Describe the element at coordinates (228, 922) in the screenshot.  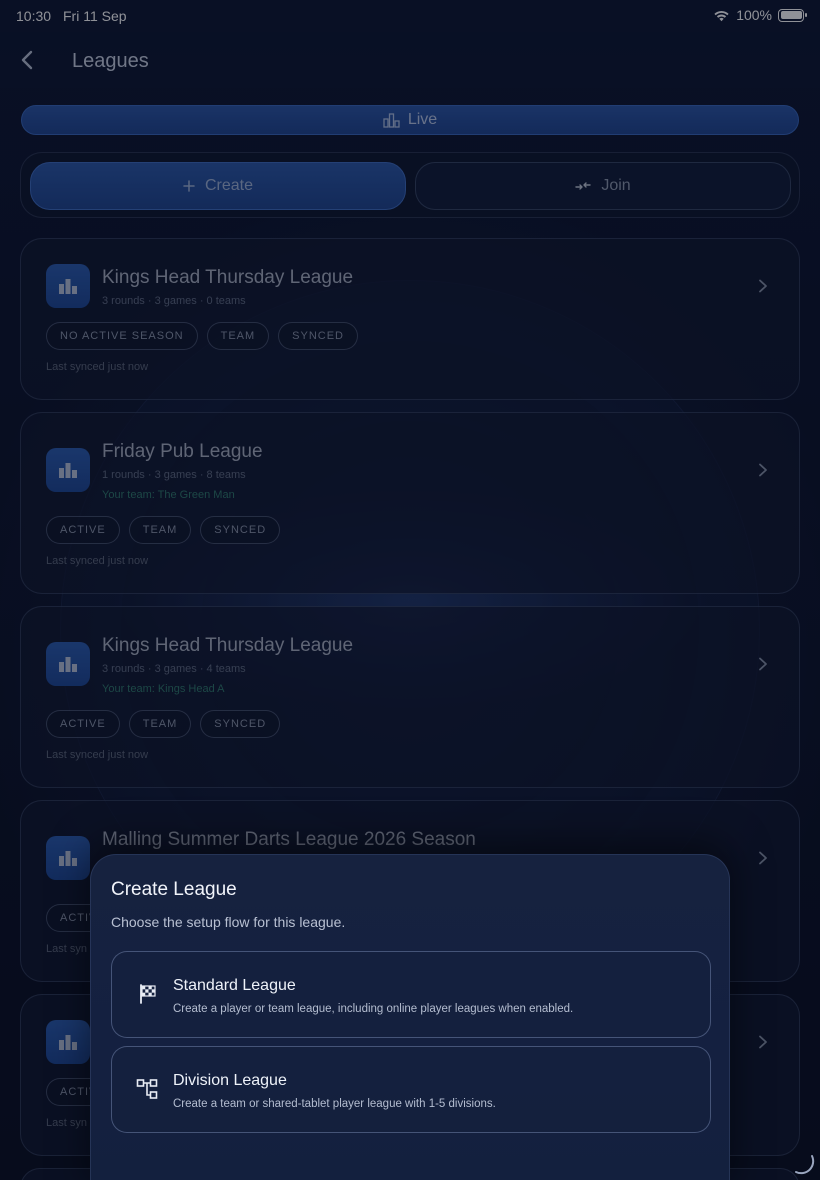
I see `sheet-subtitle: Choose the setup flow for this league.` at that location.